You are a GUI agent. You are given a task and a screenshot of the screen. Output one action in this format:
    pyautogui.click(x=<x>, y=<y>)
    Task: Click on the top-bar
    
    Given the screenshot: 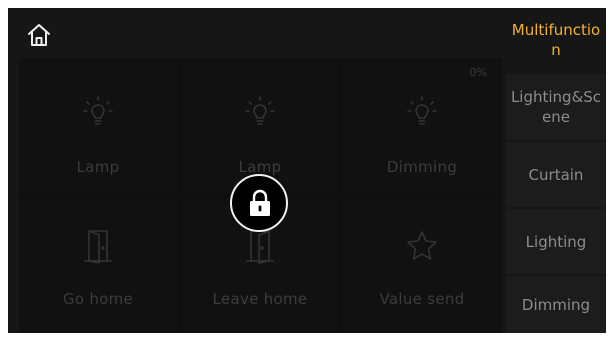 What is the action you would take?
    pyautogui.click(x=257, y=33)
    